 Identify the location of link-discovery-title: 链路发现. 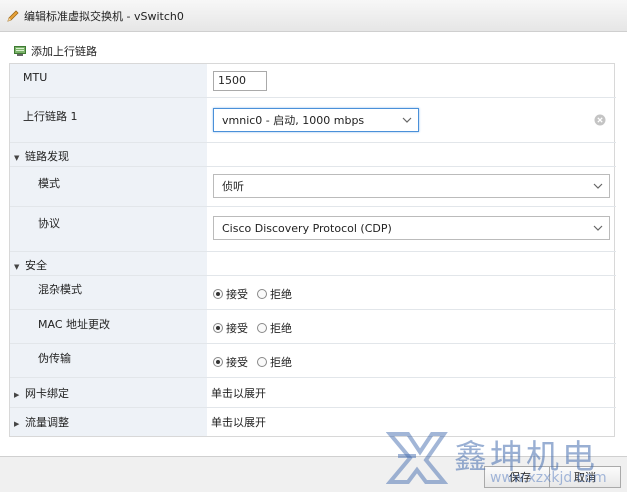
(47, 156).